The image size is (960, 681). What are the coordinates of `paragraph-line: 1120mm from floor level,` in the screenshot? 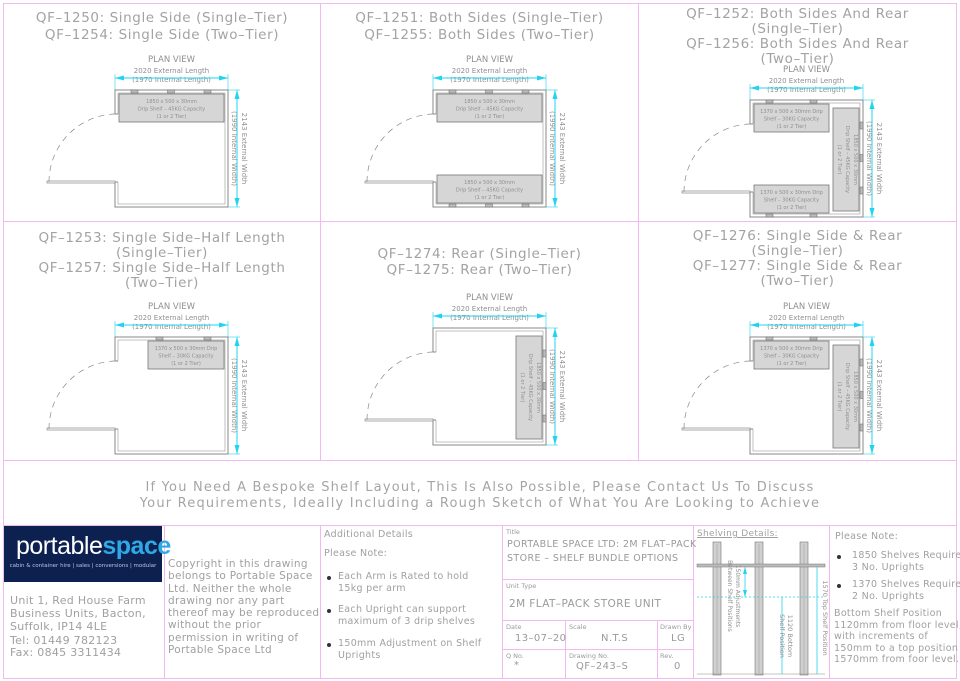 It's located at (897, 625).